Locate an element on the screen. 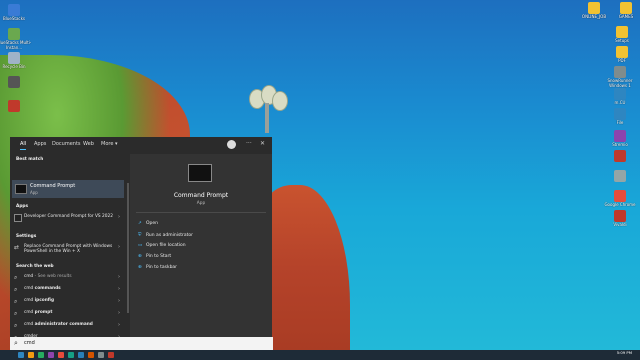  action-open: ↗ Open is located at coordinates (148, 223).